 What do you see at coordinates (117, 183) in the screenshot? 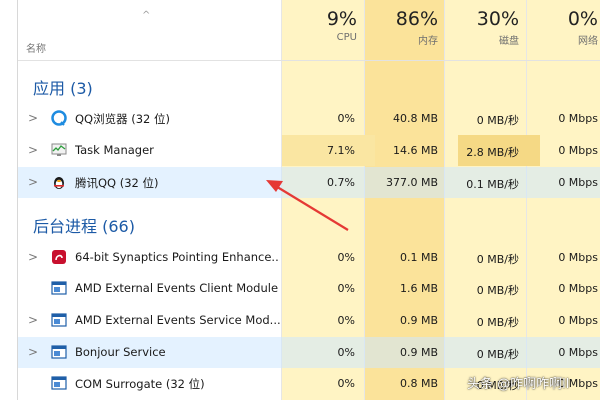
I see `process-name: 腾讯QQ (32 位)` at bounding box center [117, 183].